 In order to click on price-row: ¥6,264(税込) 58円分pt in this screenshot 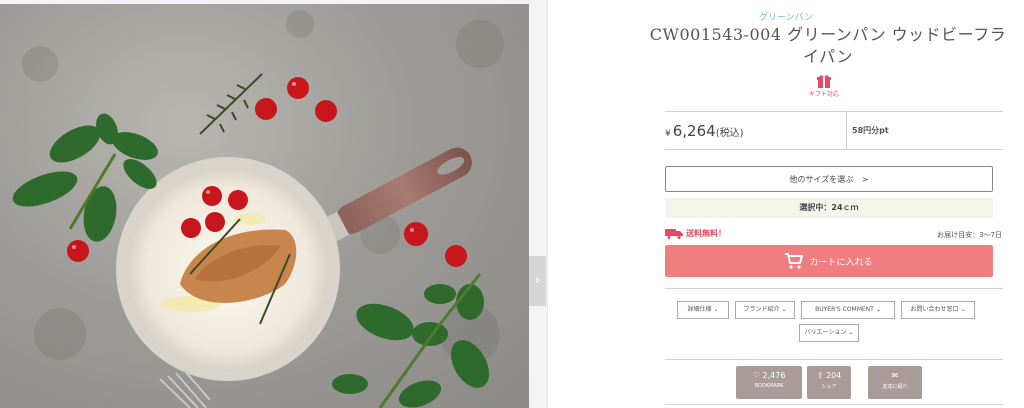, I will do `click(834, 130)`.